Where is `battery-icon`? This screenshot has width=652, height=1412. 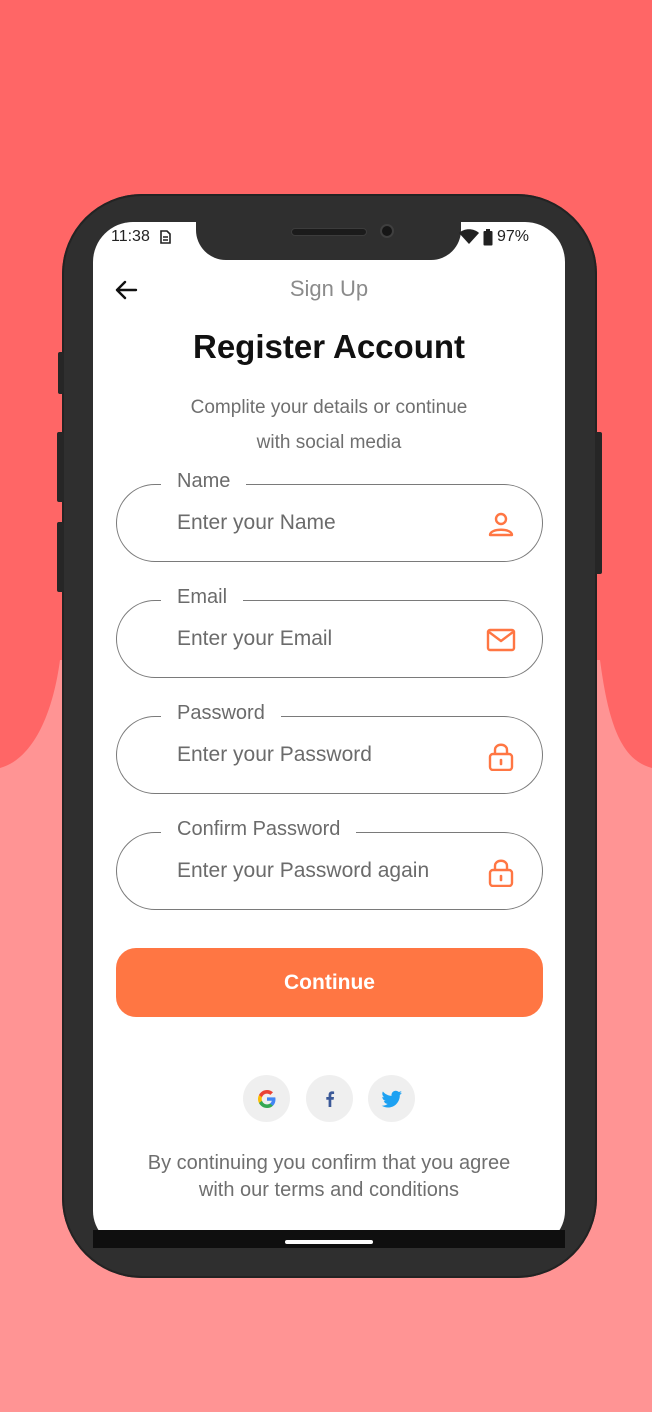
battery-icon is located at coordinates (488, 236).